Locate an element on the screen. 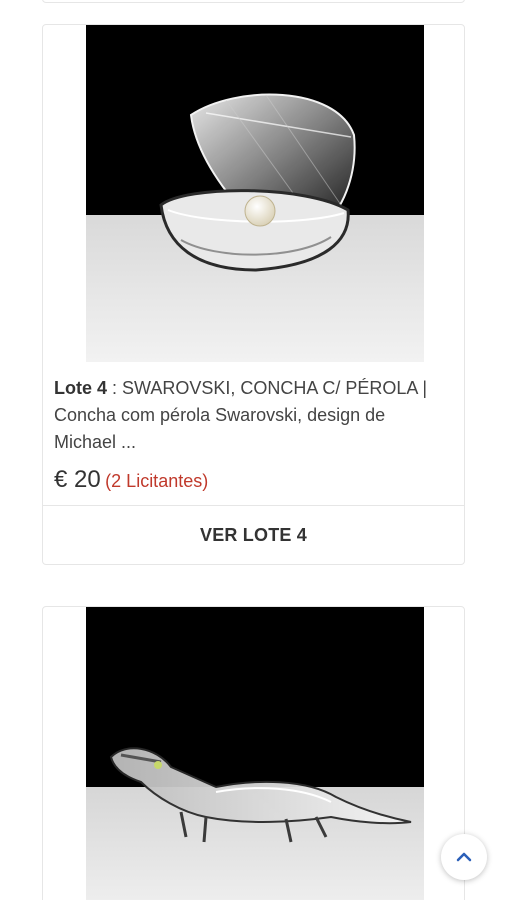 Image resolution: width=507 pixels, height=900 pixels. bidders-count-link: (2 Licitantes) is located at coordinates (156, 481).